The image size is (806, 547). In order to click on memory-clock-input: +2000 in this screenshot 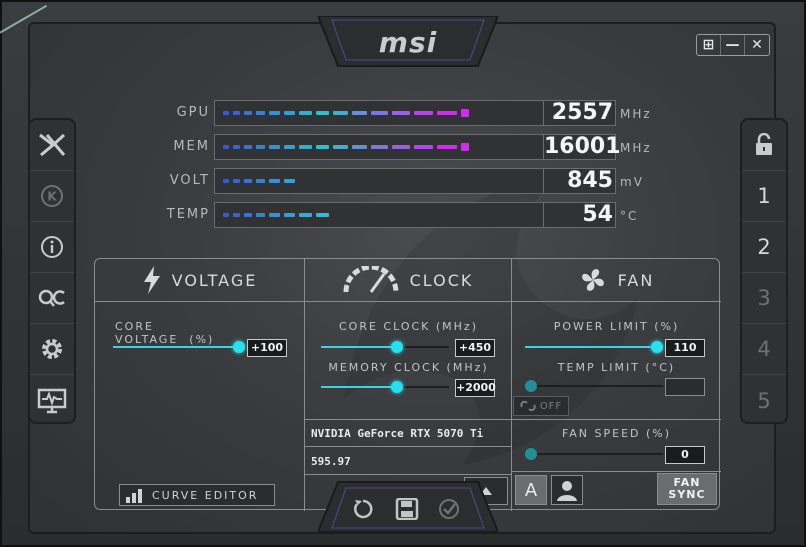, I will do `click(475, 388)`.